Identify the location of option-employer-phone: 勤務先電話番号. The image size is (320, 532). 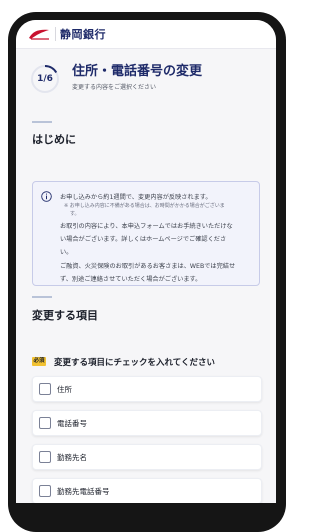
(147, 490).